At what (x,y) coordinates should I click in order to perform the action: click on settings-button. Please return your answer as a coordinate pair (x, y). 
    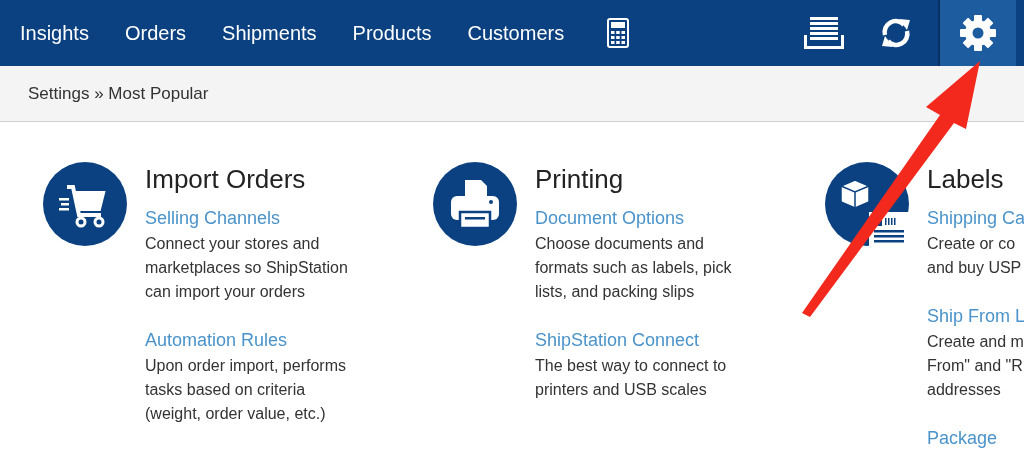
    Looking at the image, I should click on (977, 33).